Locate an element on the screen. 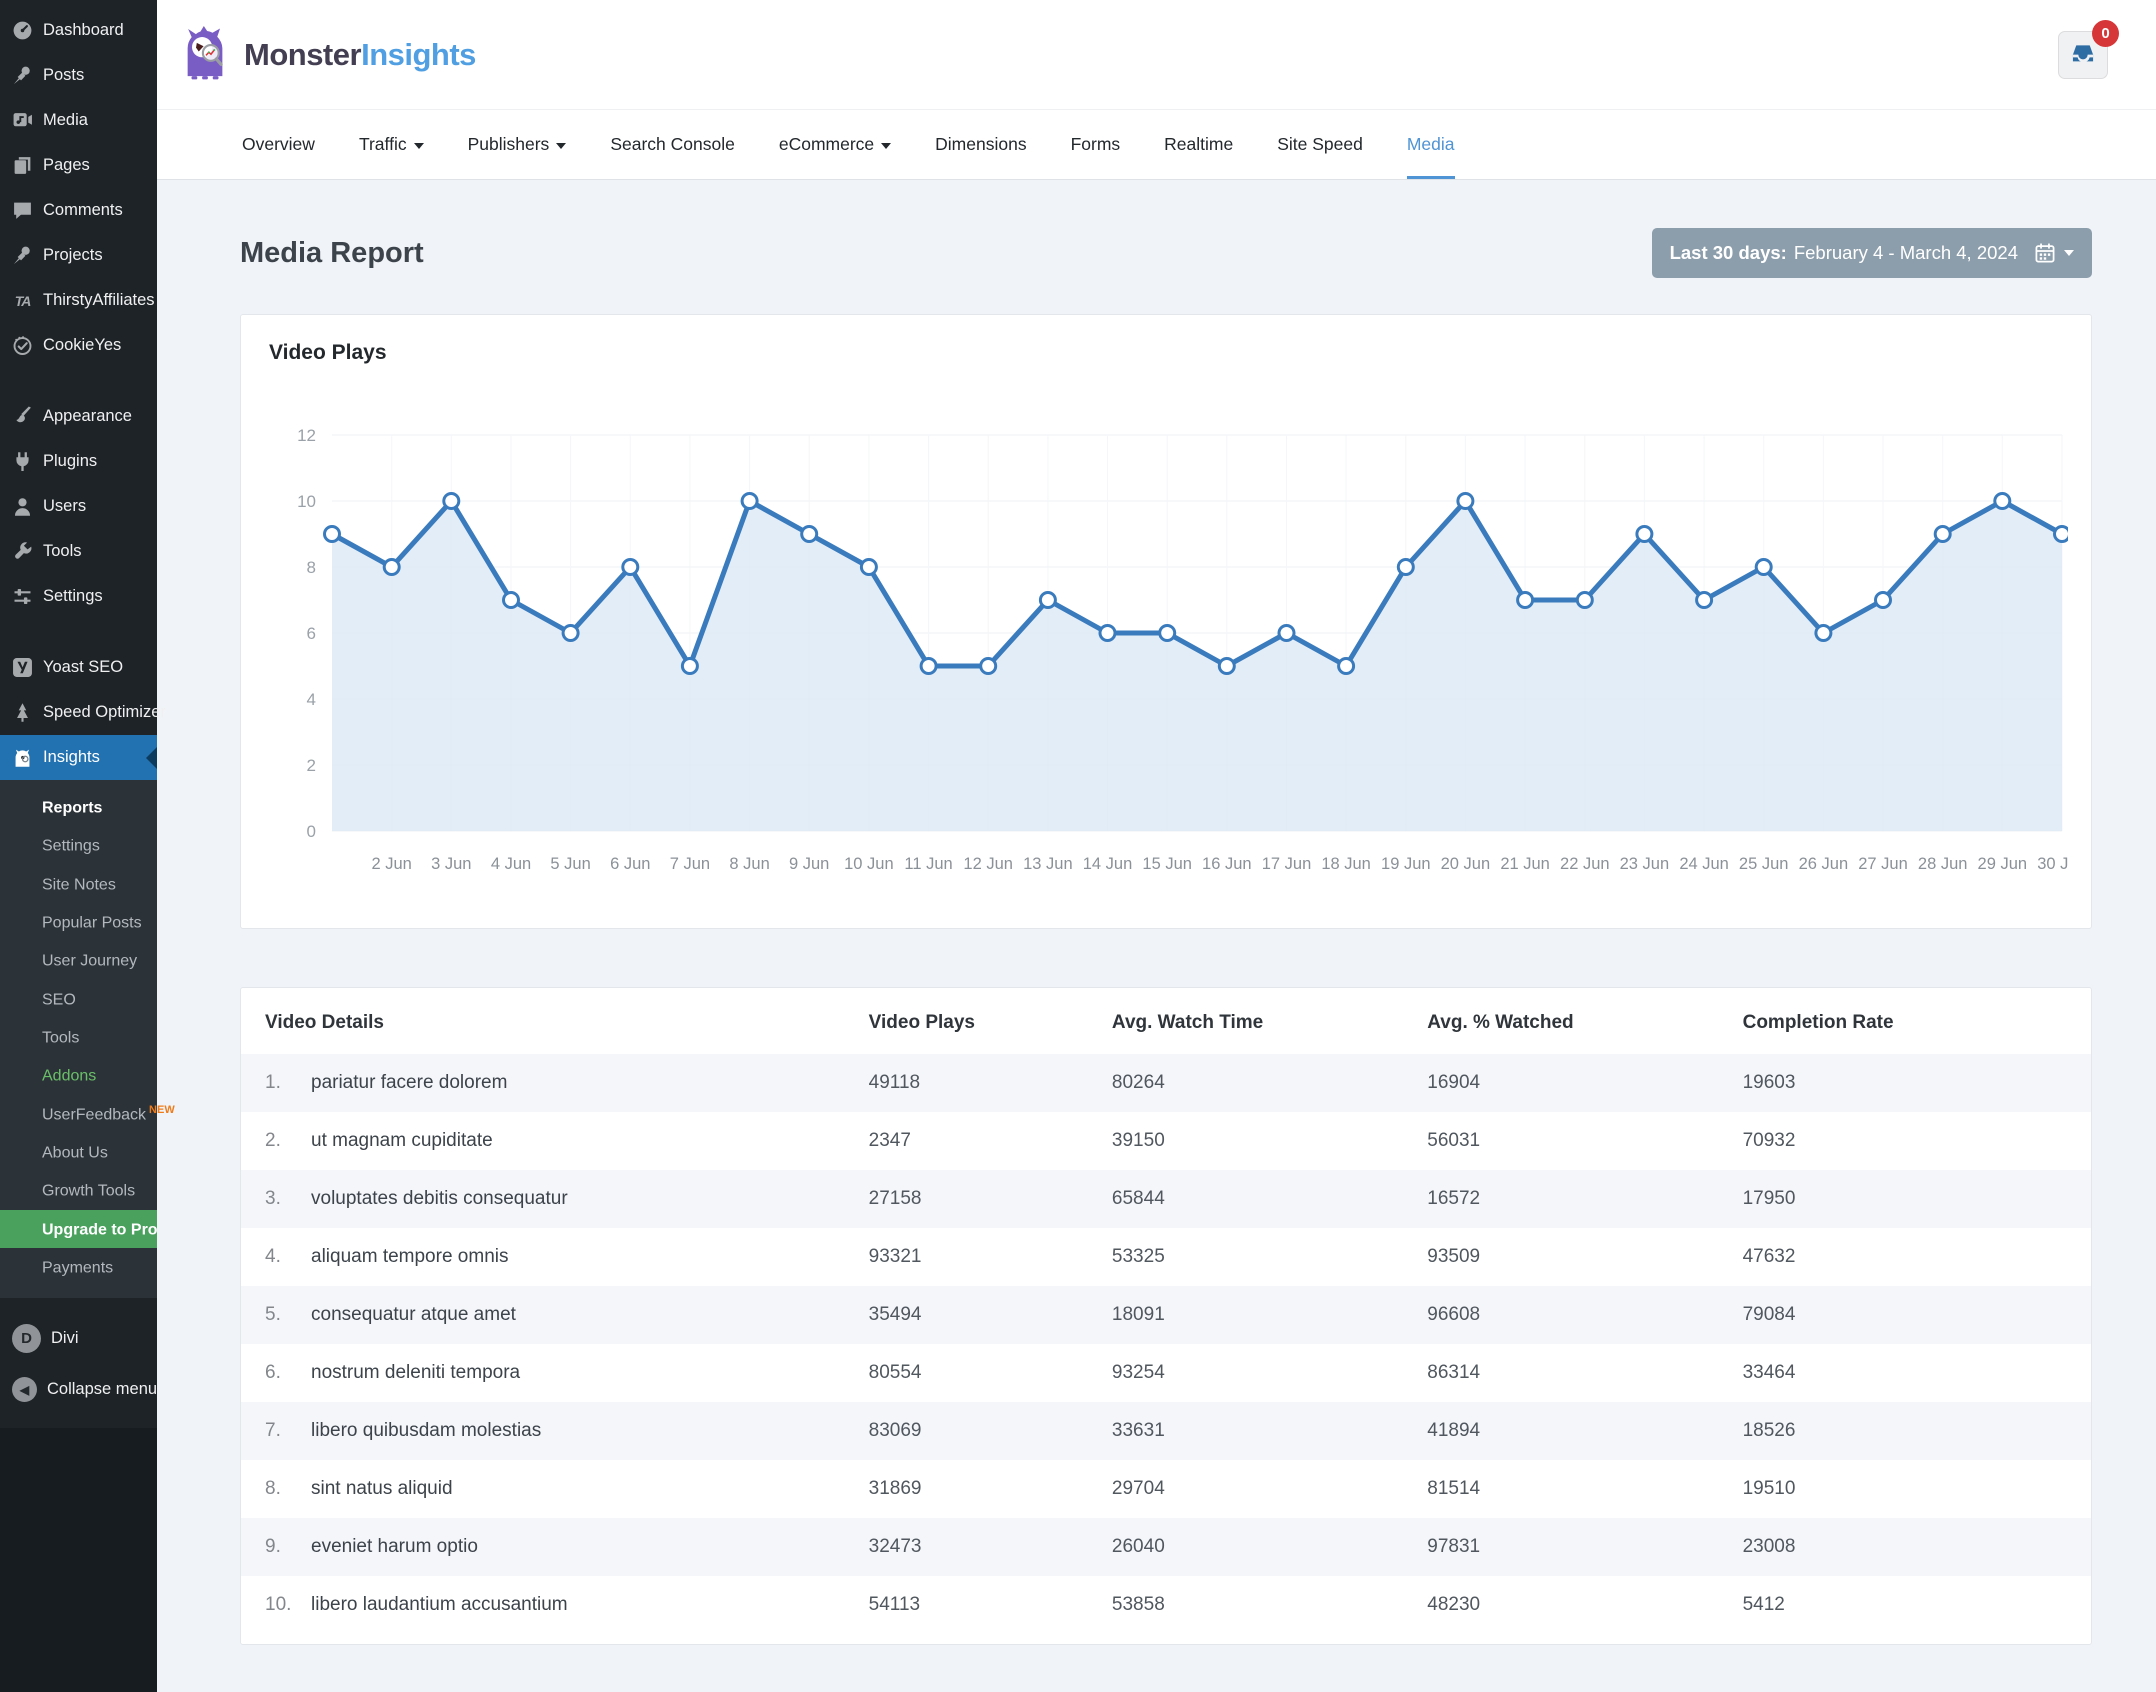 This screenshot has height=1692, width=2156. sidebar-item: Tools is located at coordinates (78, 551).